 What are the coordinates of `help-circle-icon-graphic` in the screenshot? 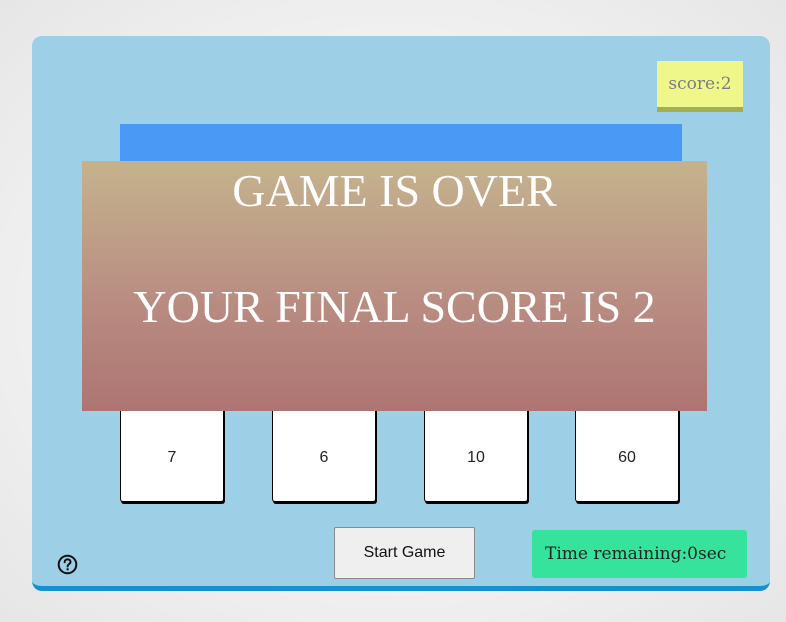 It's located at (67, 564).